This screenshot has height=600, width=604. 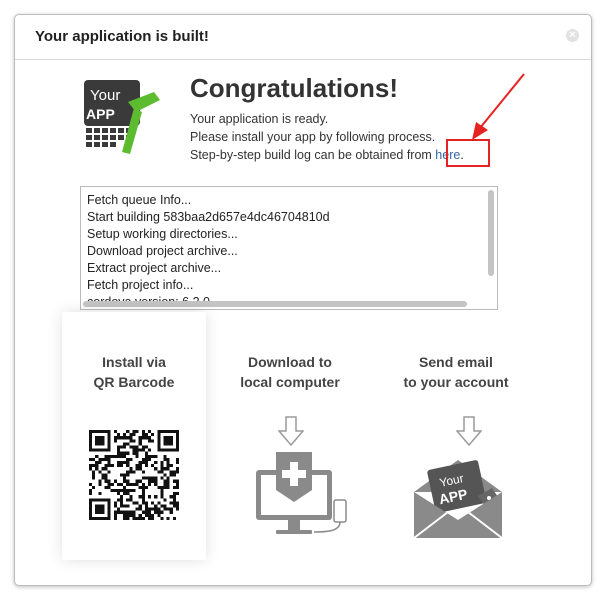 I want to click on dialog-header: Your application is built! ×, so click(x=303, y=37).